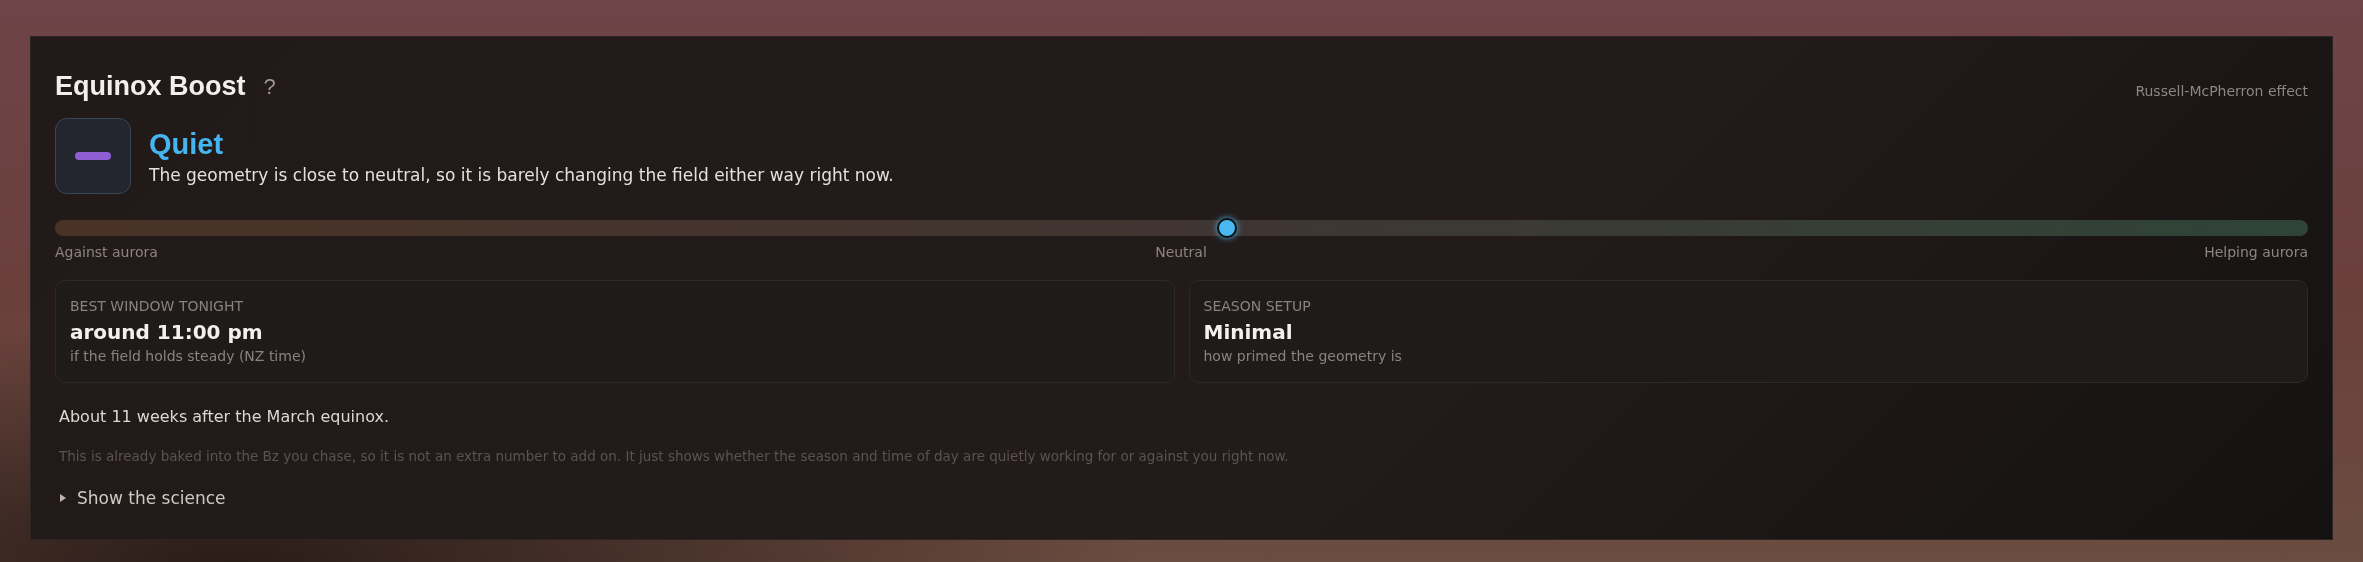 The image size is (2363, 562). What do you see at coordinates (188, 356) in the screenshot?
I see `card-note: if the field holds steady (NZ time)` at bounding box center [188, 356].